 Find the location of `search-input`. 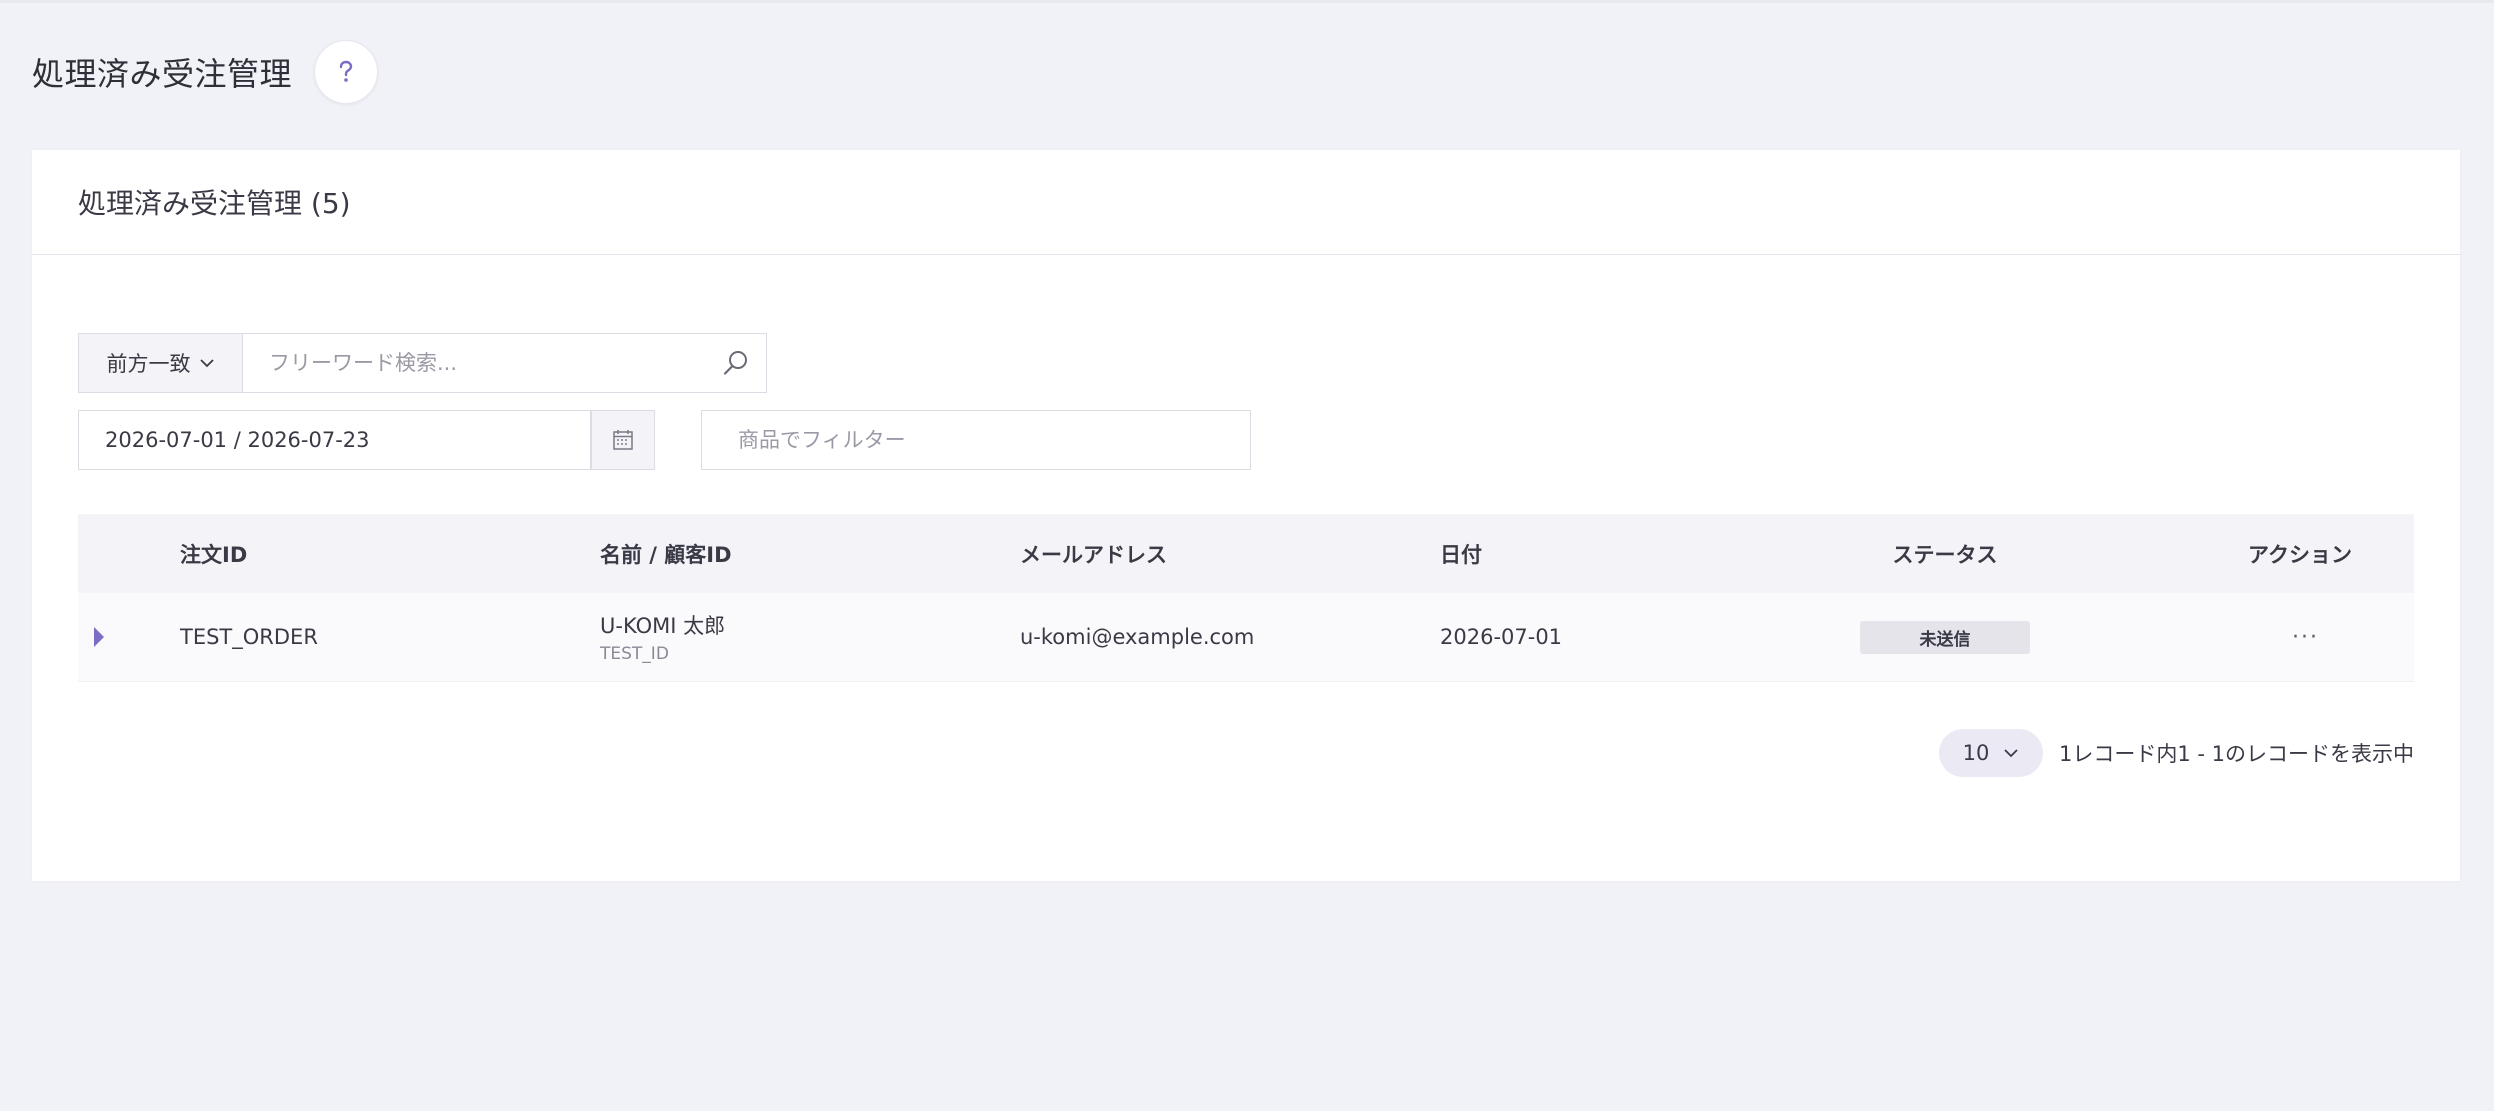

search-input is located at coordinates (477, 363).